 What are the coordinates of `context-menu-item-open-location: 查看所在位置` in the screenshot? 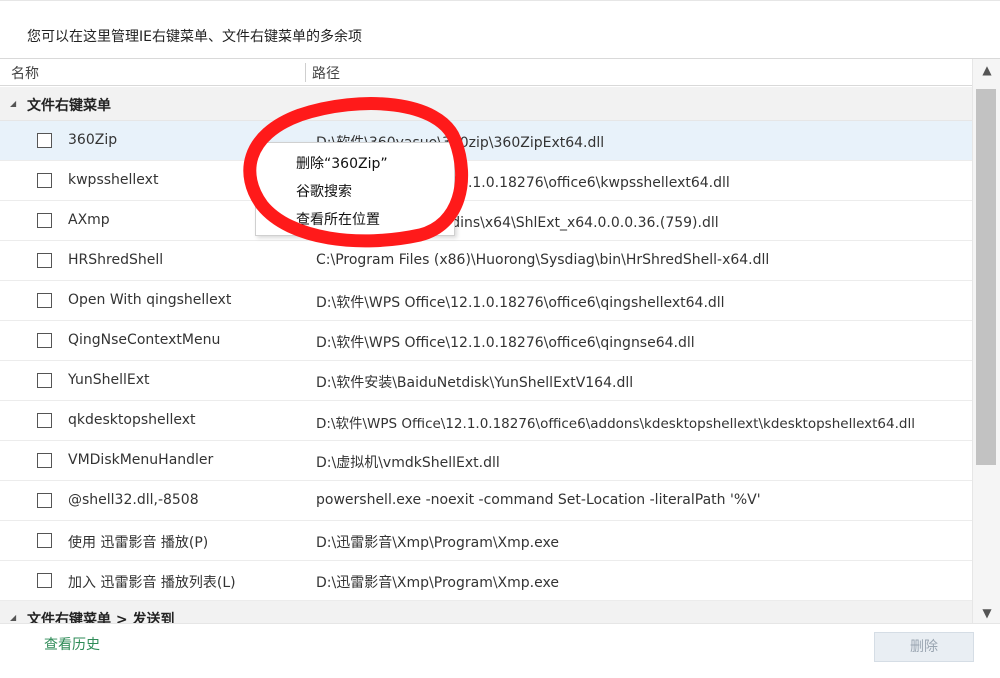 It's located at (338, 219).